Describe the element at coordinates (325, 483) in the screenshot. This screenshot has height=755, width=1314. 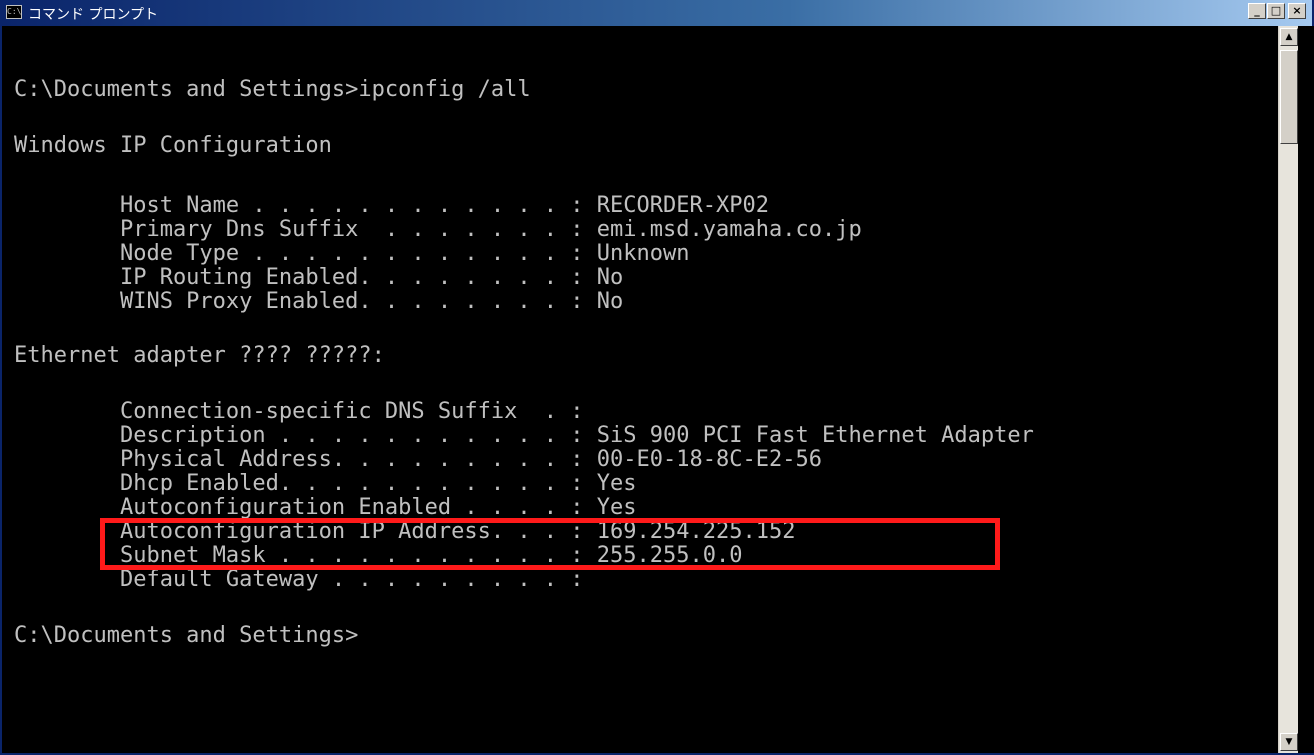
I see `console-line: Dhcp Enabled. . . . . . . . . . . : Yes` at that location.